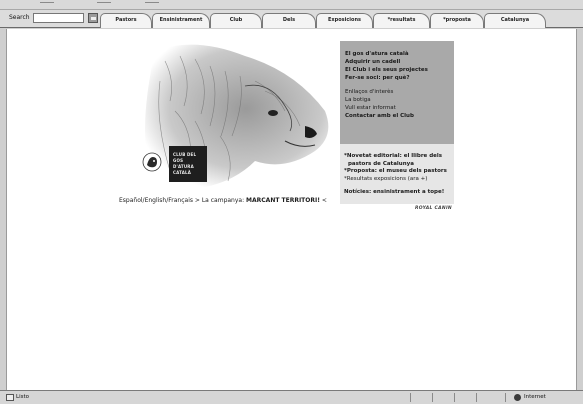 The width and height of the screenshot is (583, 404). Describe the element at coordinates (126, 20) in the screenshot. I see `tab-pastors: Pastors` at that location.